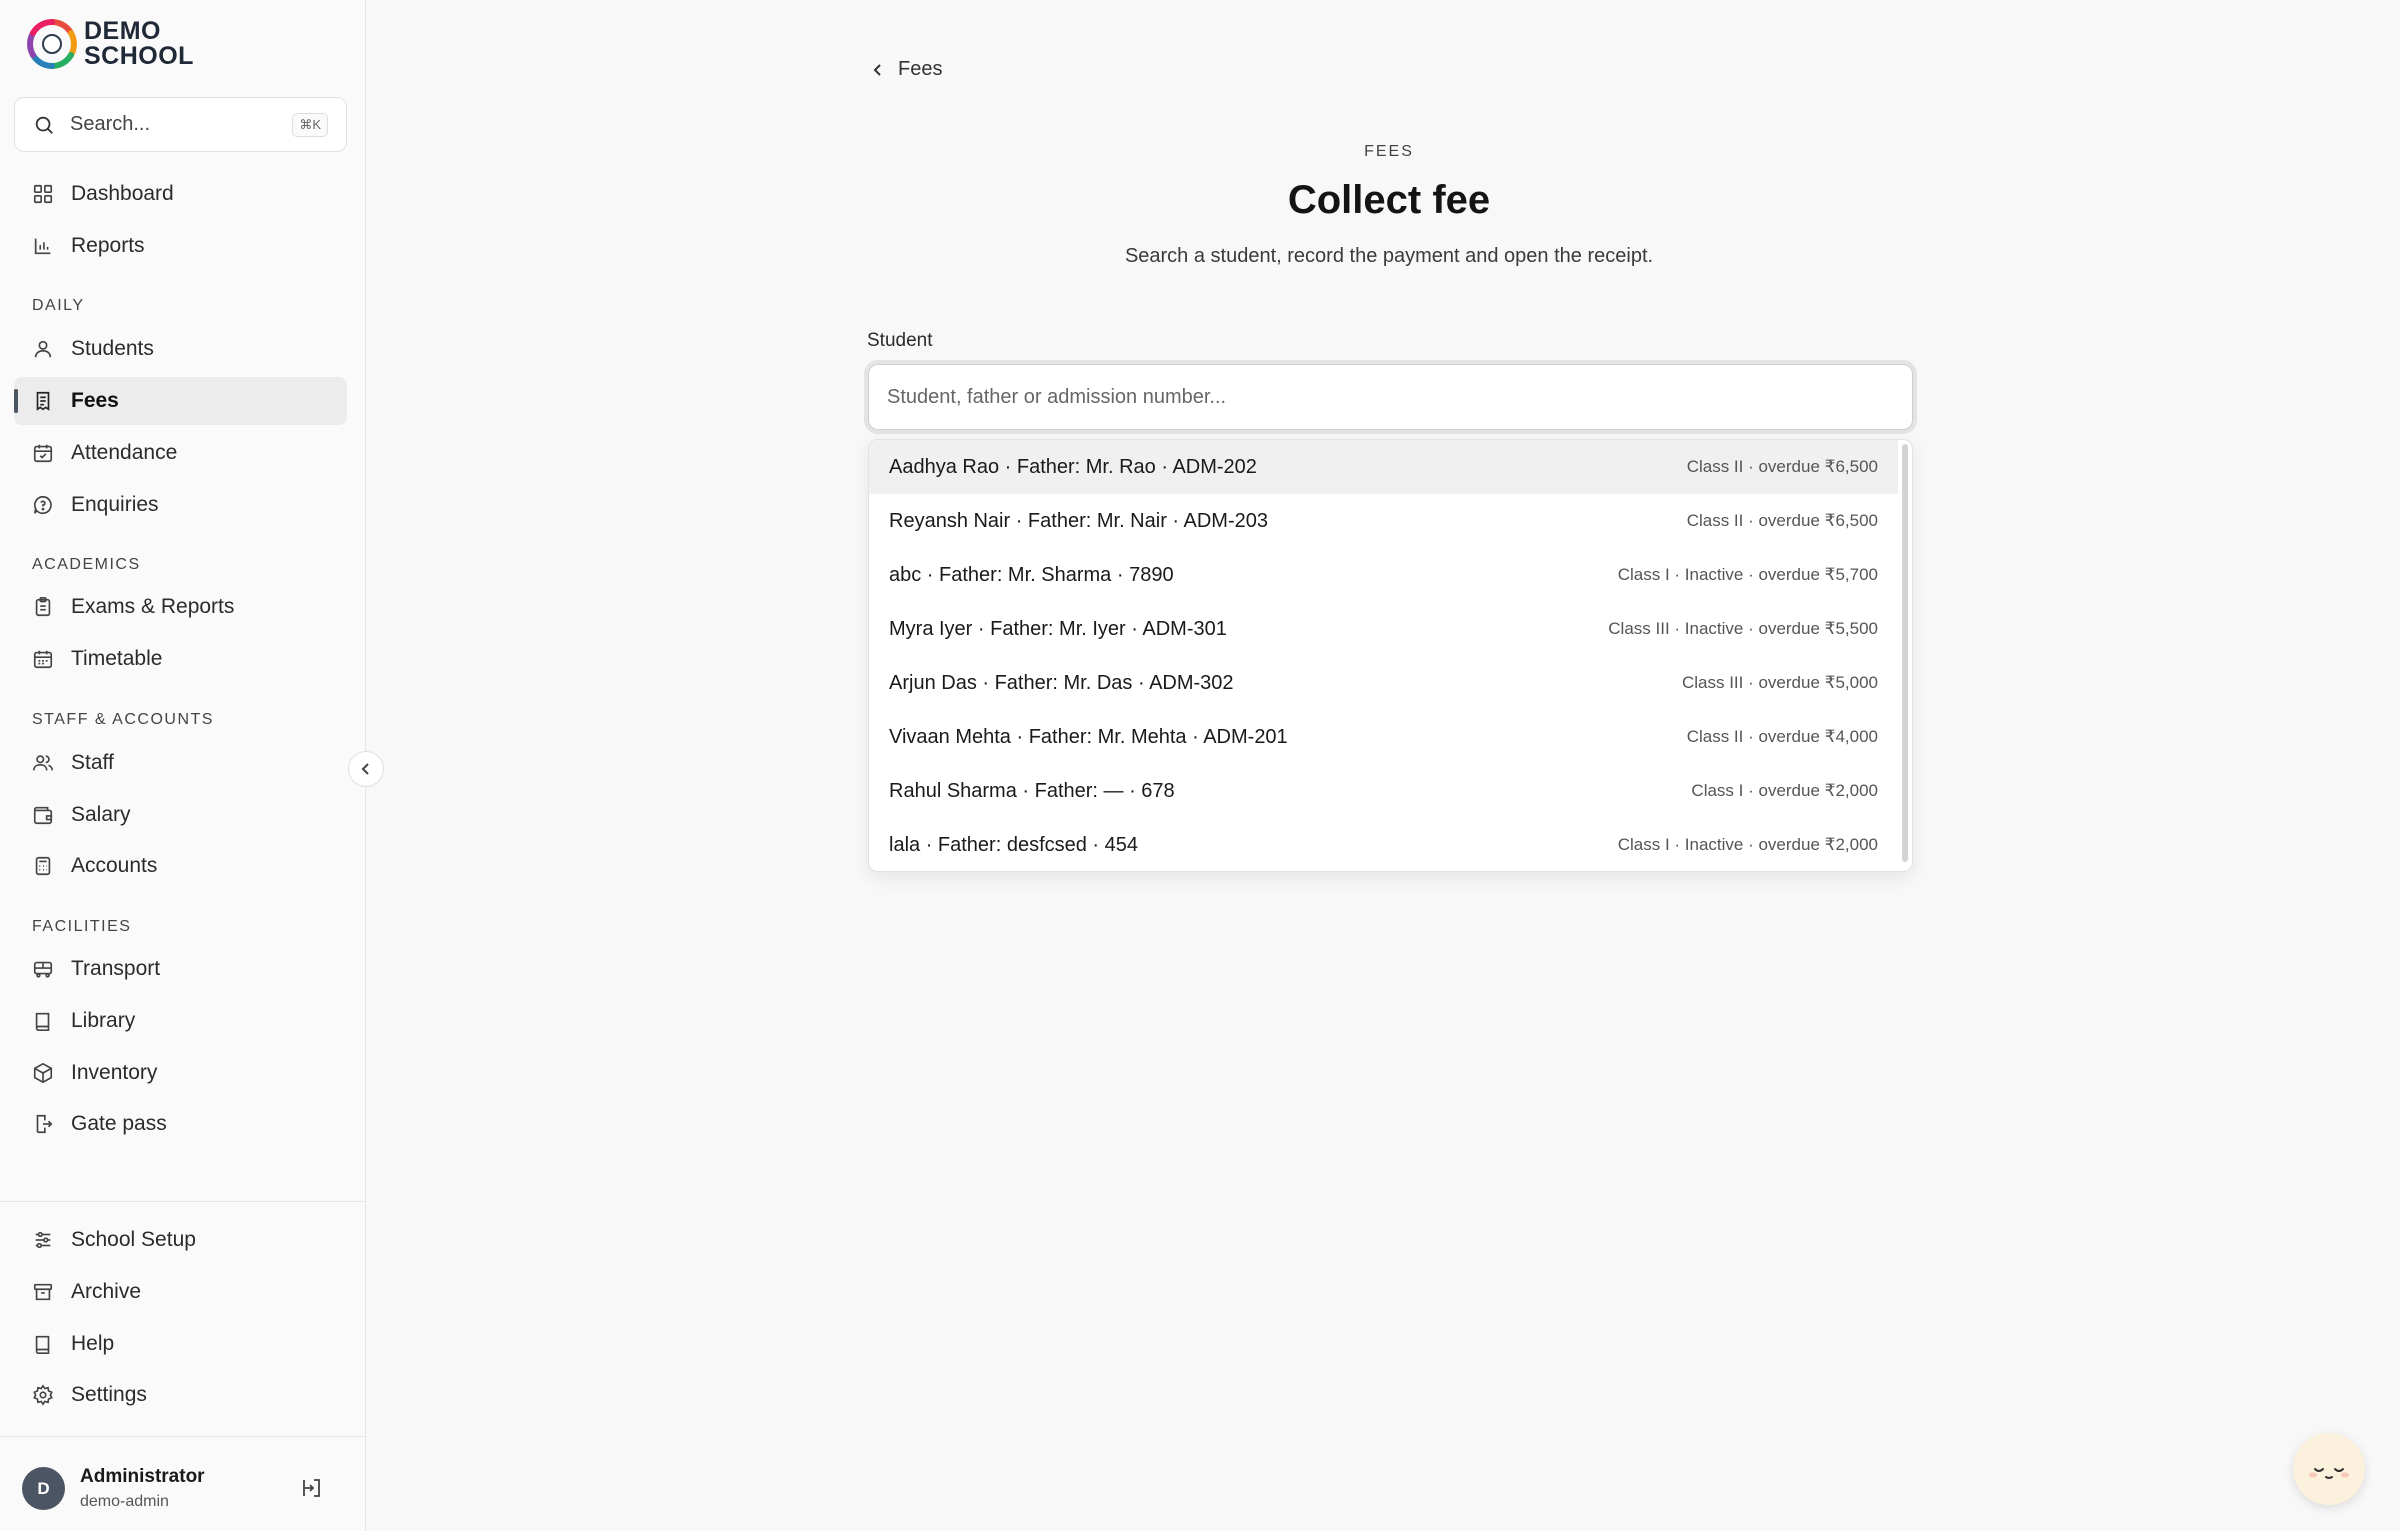 The height and width of the screenshot is (1531, 2400). What do you see at coordinates (119, 1123) in the screenshot?
I see `sidebar-item-label: Gate pass` at bounding box center [119, 1123].